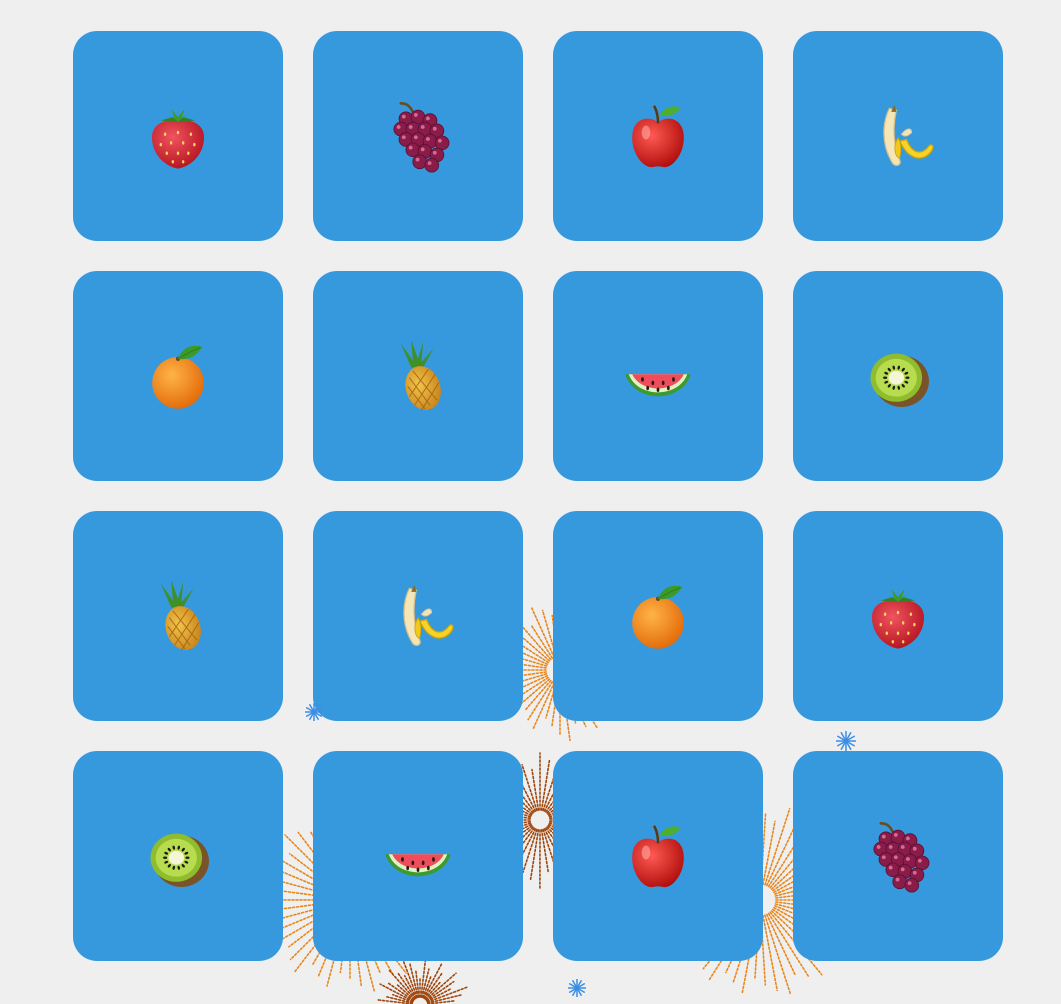 This screenshot has width=1061, height=1004. Describe the element at coordinates (577, 988) in the screenshot. I see `sparkle-icon` at that location.